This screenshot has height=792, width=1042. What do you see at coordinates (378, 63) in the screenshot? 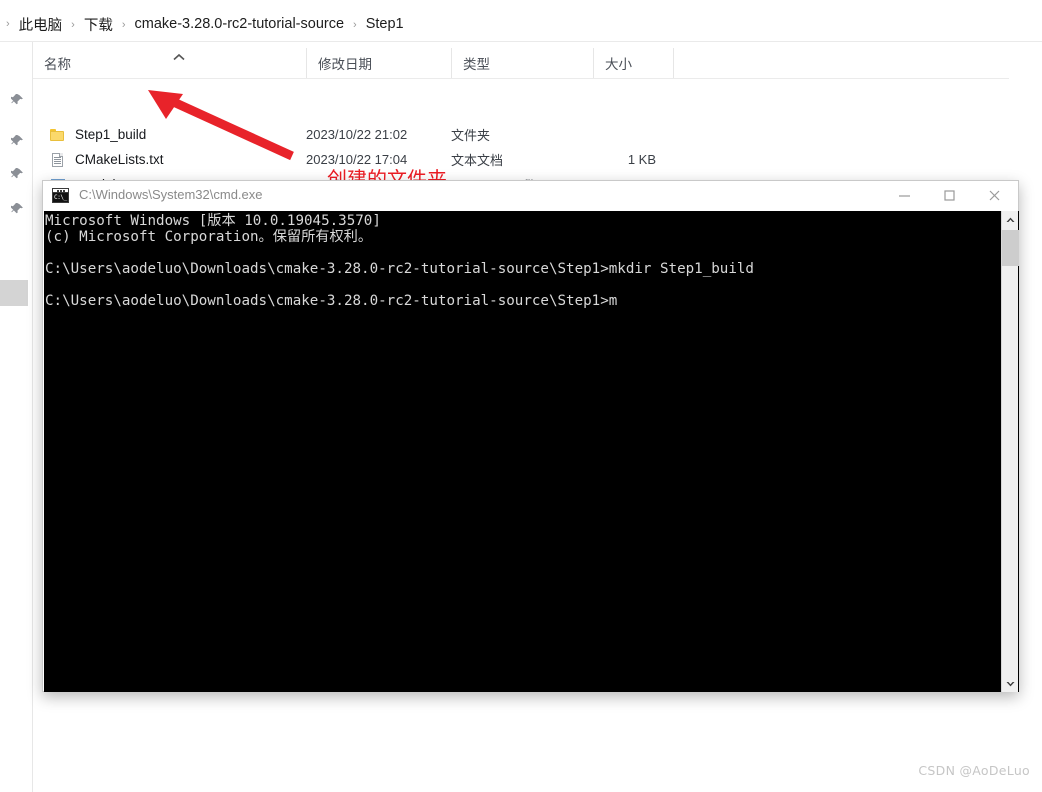
I see `column-header-date: 修改日期` at bounding box center [378, 63].